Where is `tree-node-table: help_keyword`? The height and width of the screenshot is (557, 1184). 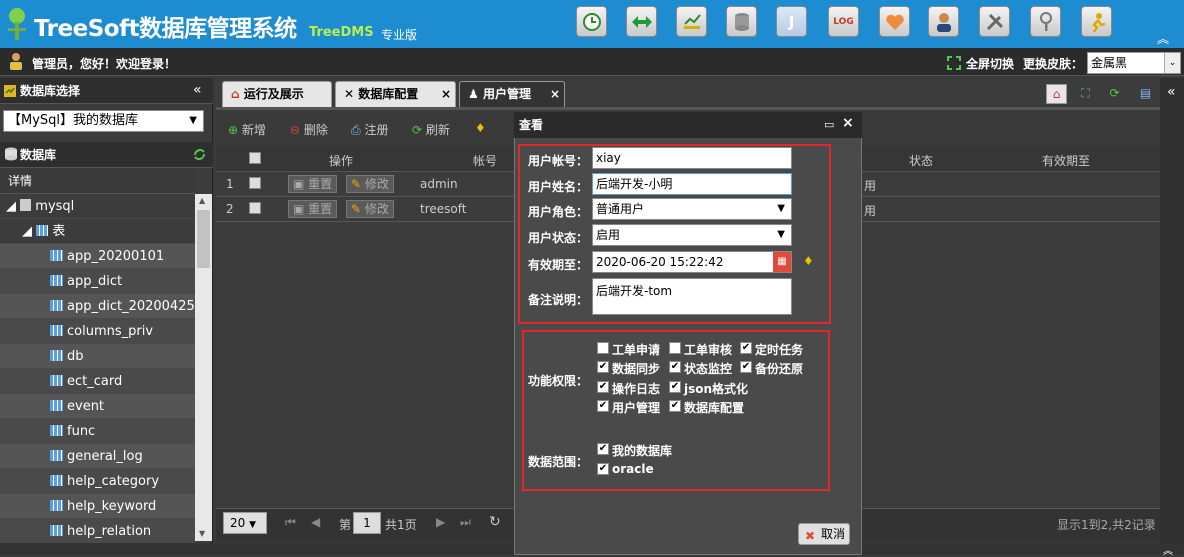 tree-node-table: help_keyword is located at coordinates (97, 506).